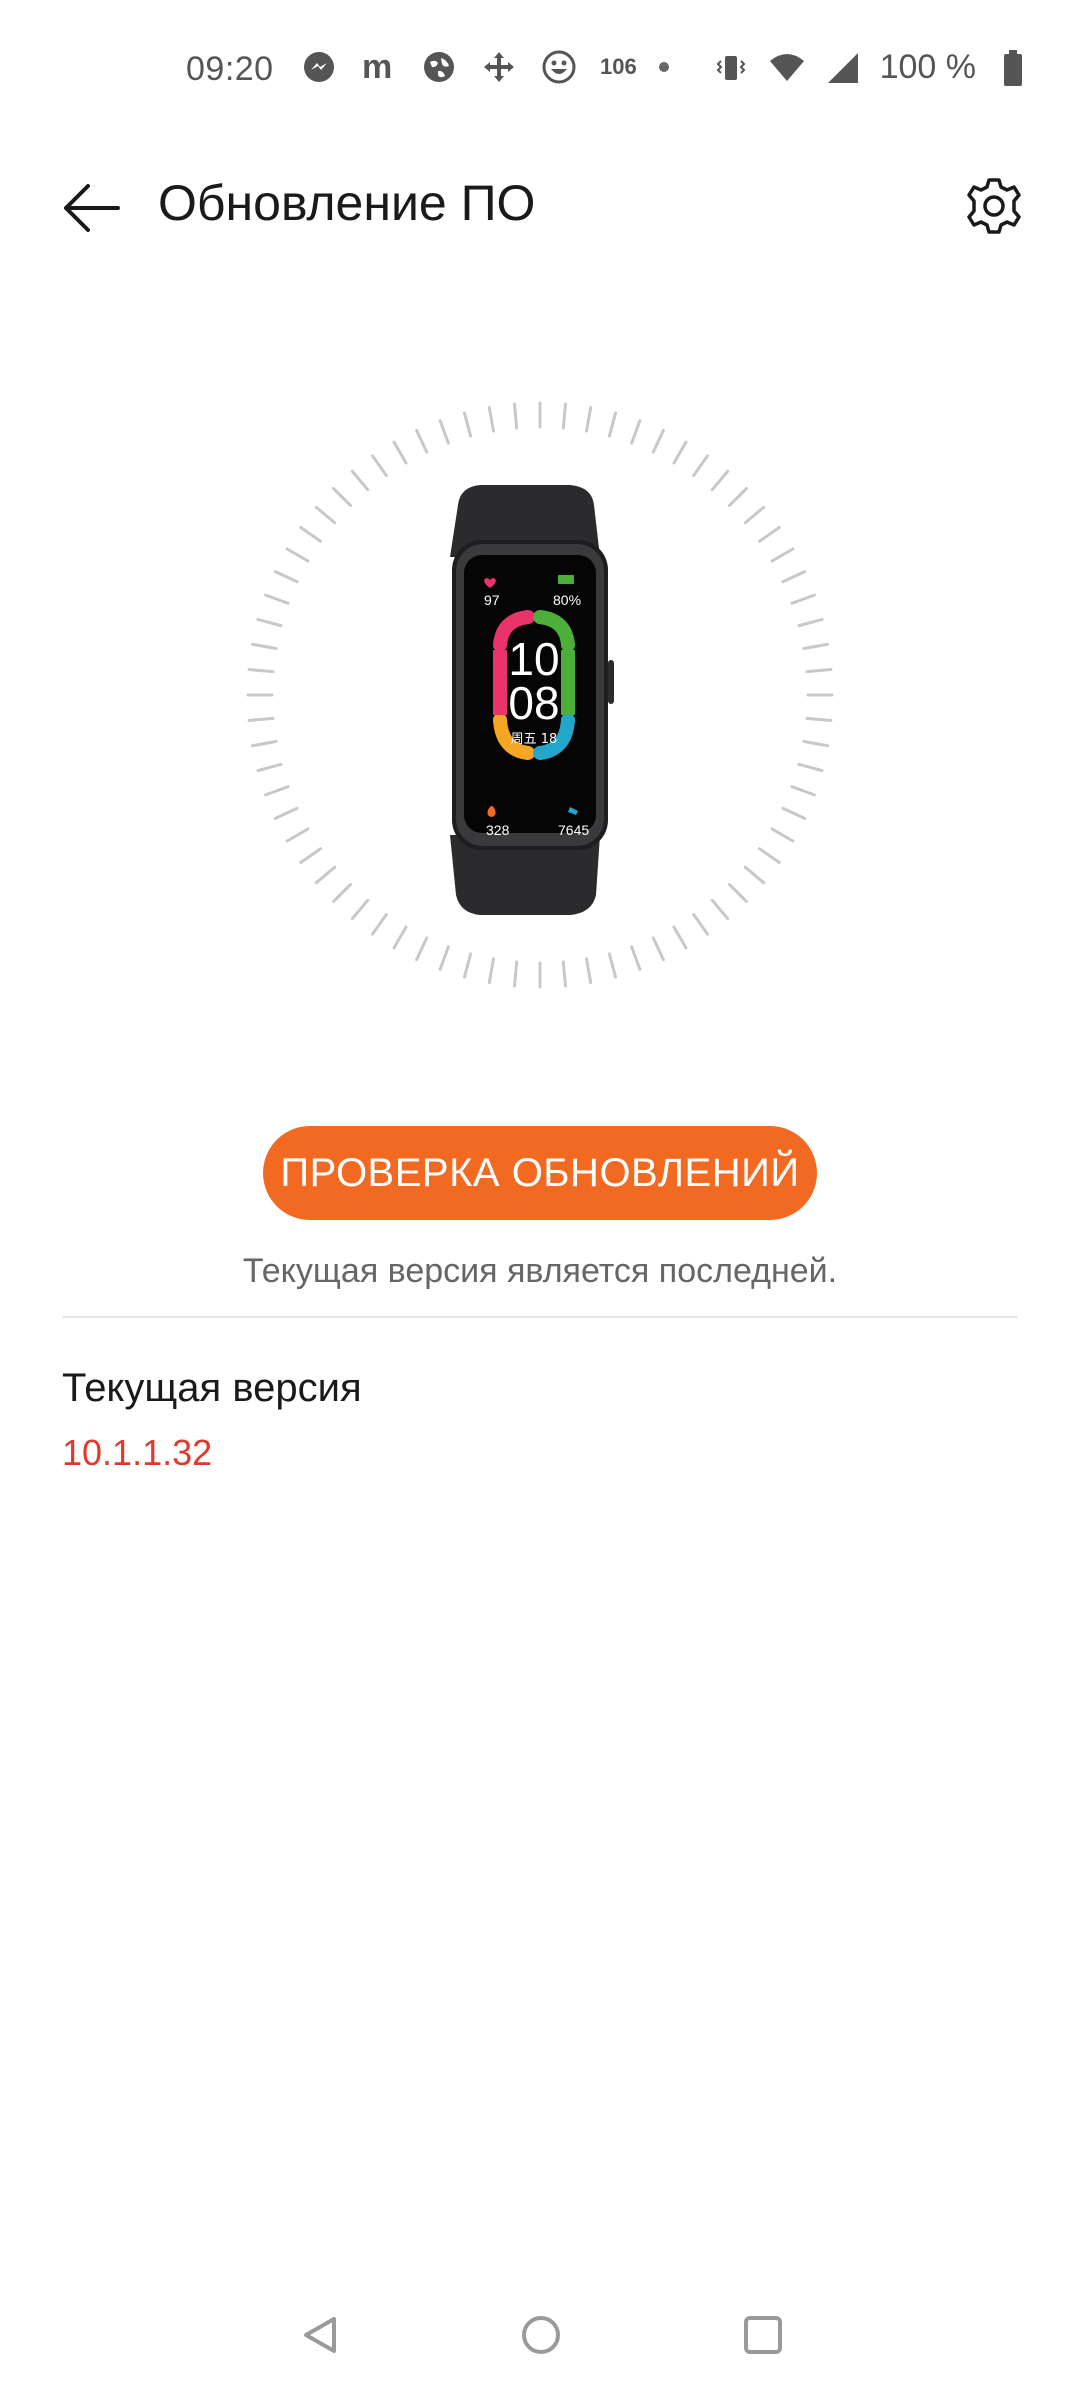  Describe the element at coordinates (377, 67) in the screenshot. I see `svg-text: m` at that location.